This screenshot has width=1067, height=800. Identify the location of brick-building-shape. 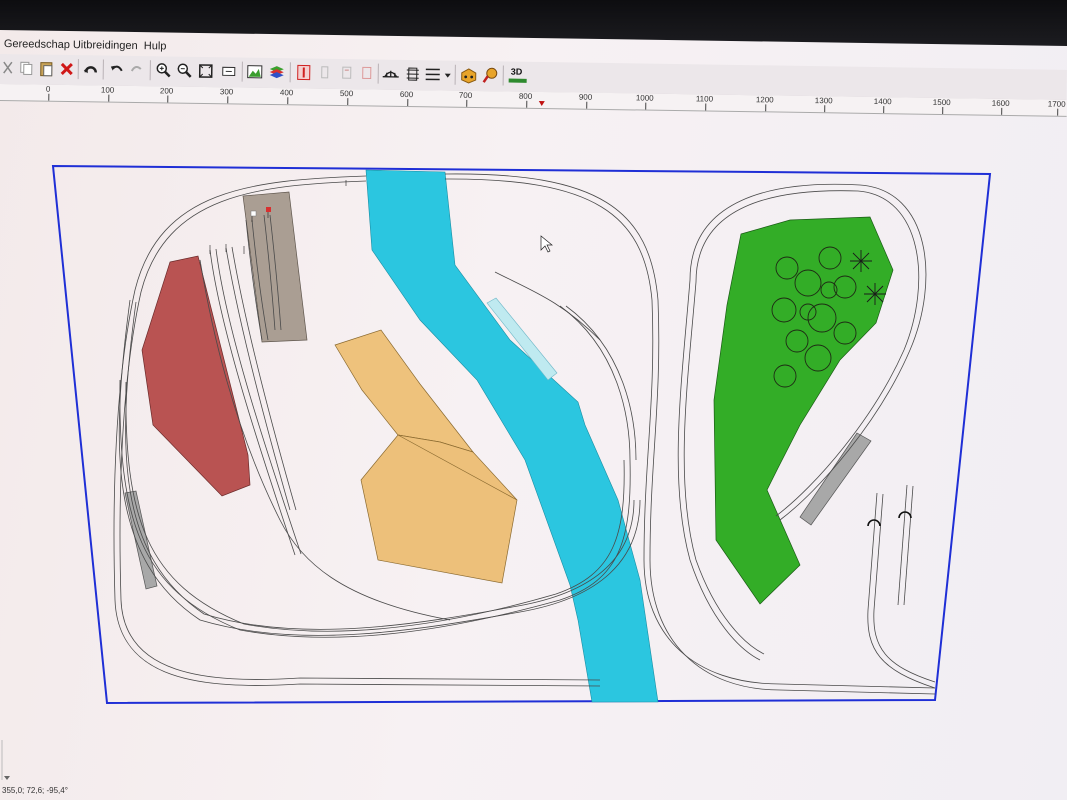
(196, 376).